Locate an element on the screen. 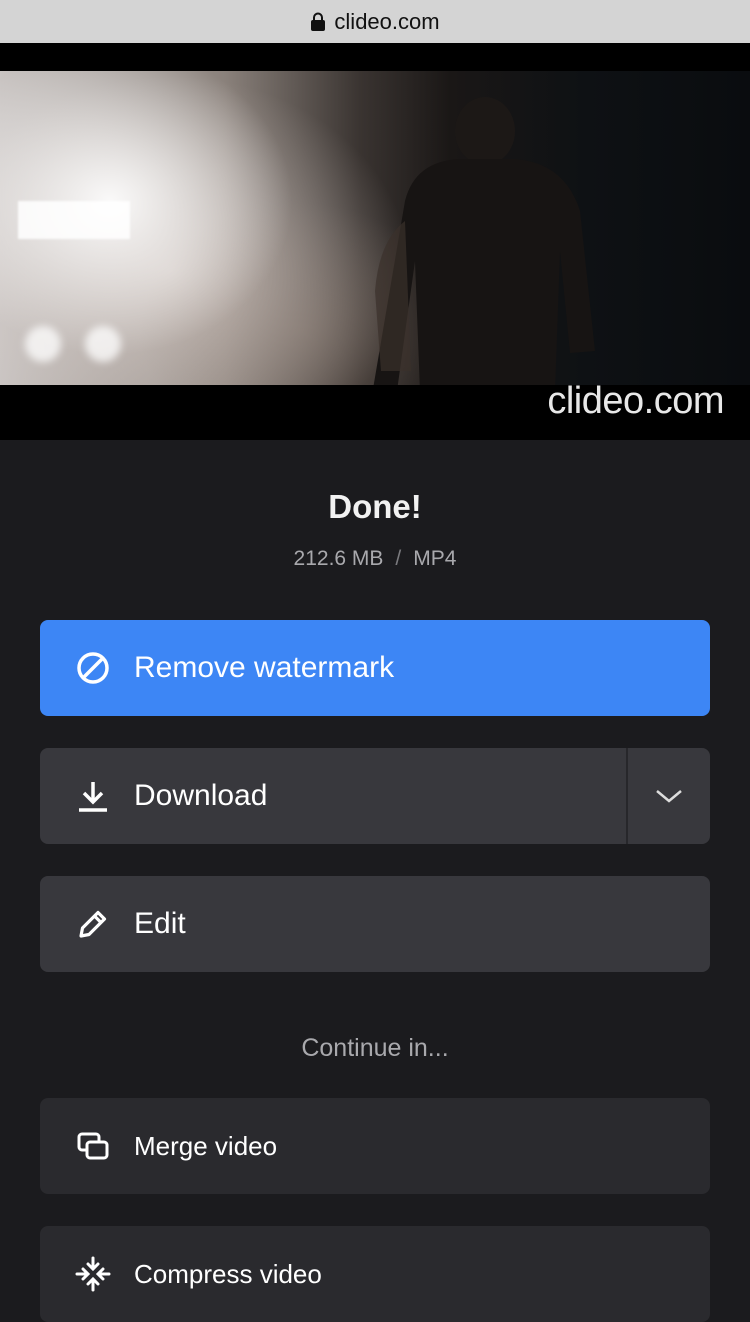 The image size is (750, 1322). file-size: 212.6 MB is located at coordinates (338, 558).